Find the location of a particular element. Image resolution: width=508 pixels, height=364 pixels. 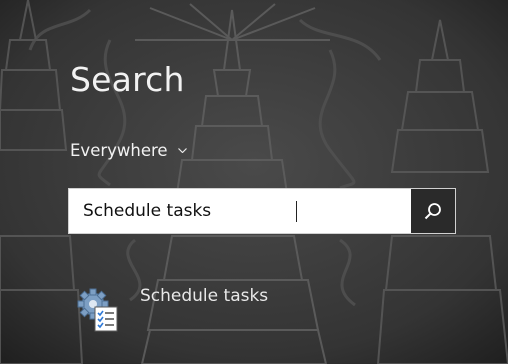

chevron-down-icon is located at coordinates (182, 150).